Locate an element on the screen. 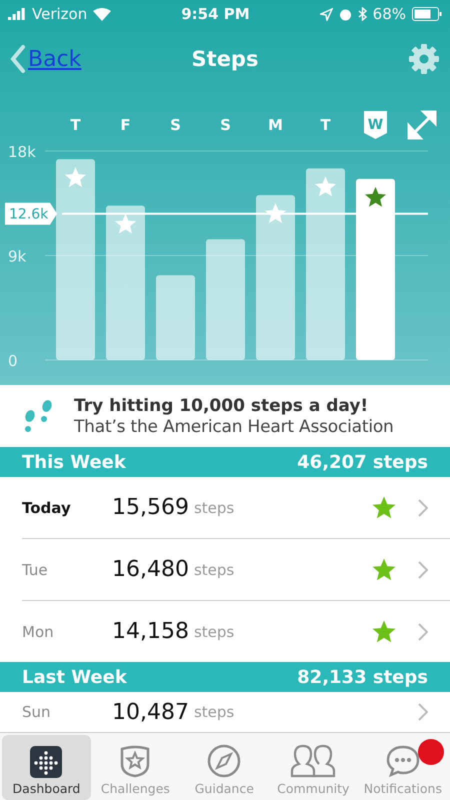  ref-line-label: 12.6k is located at coordinates (29, 214).